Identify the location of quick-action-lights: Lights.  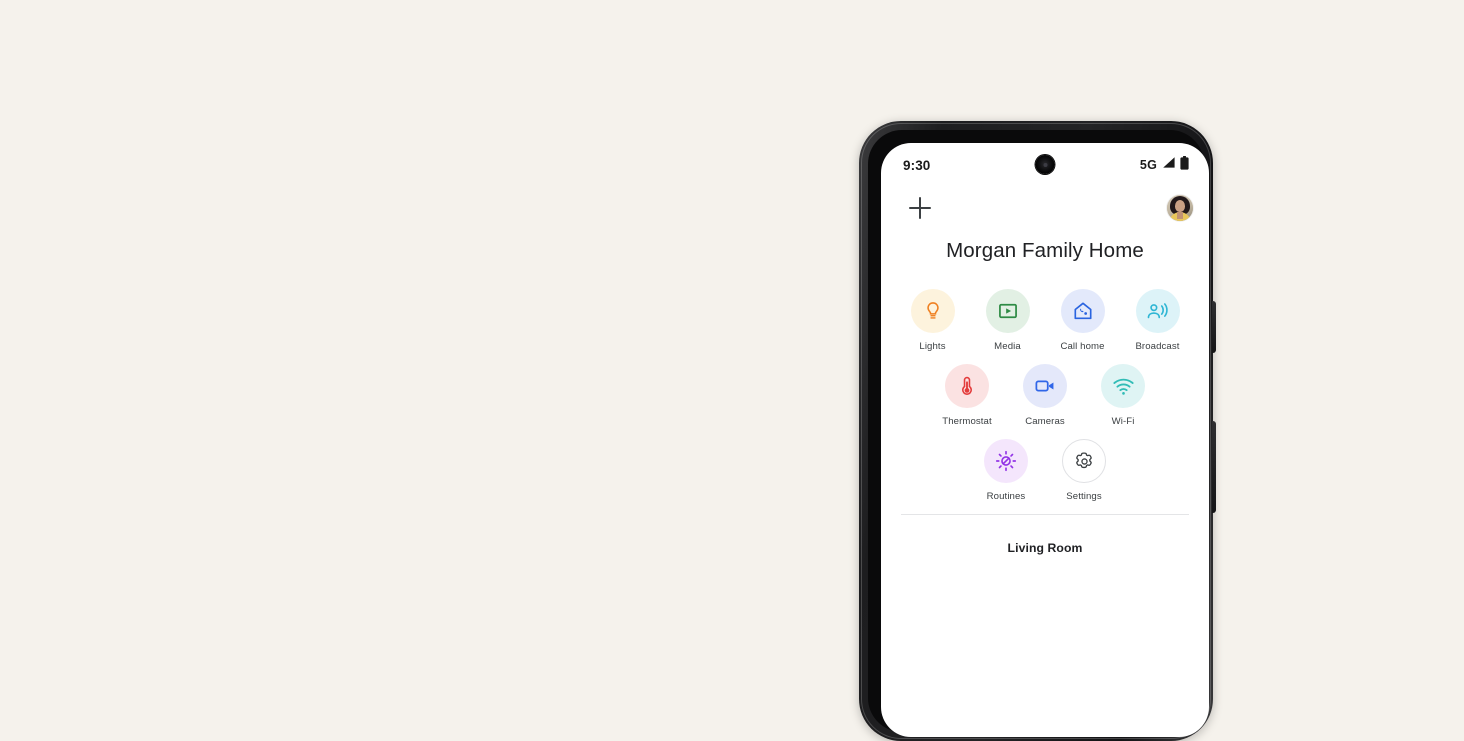
(932, 320).